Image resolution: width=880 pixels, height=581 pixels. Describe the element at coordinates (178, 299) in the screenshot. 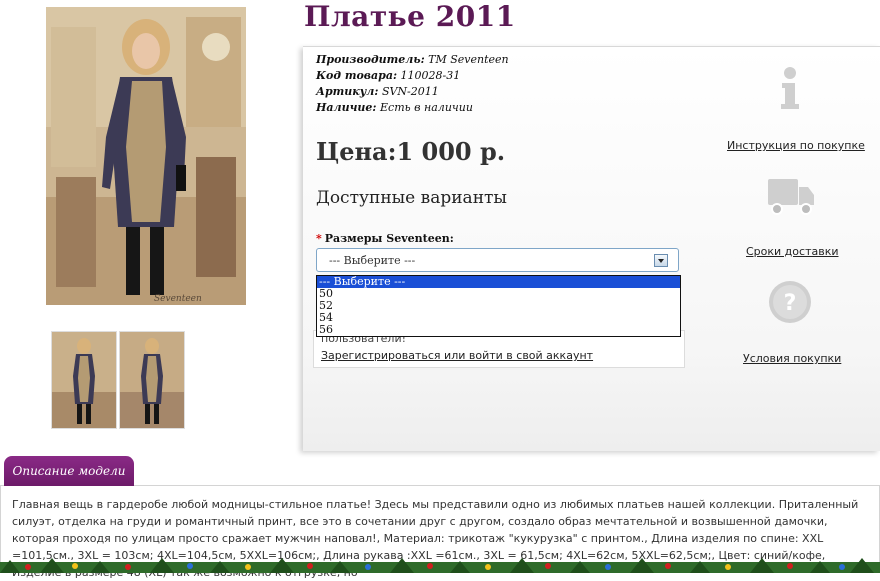

I see `photo-watermark: Seventeen` at that location.